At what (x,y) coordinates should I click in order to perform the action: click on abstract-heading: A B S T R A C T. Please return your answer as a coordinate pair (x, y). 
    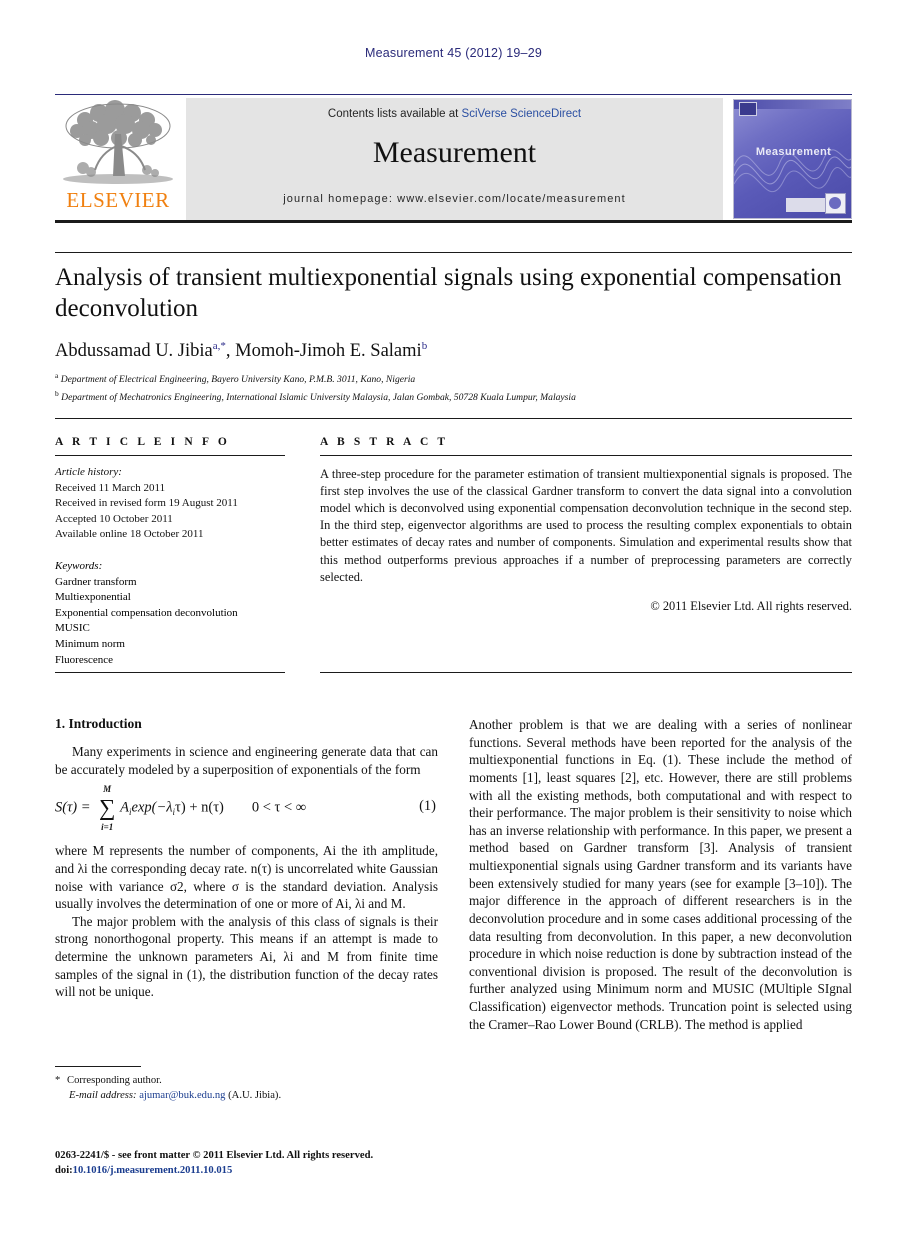
    Looking at the image, I should click on (384, 442).